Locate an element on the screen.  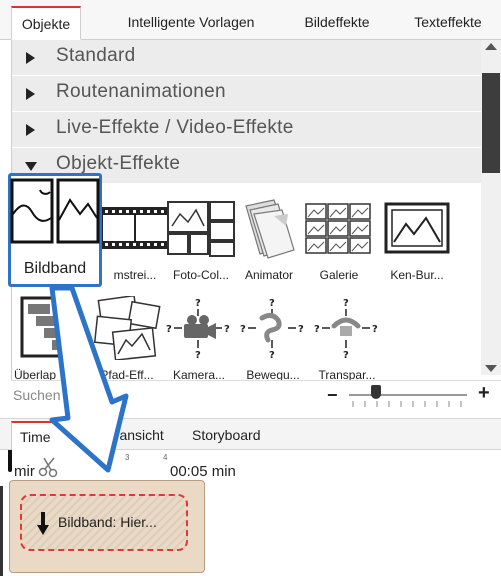
ruler-time-label: mir is located at coordinates (24, 471).